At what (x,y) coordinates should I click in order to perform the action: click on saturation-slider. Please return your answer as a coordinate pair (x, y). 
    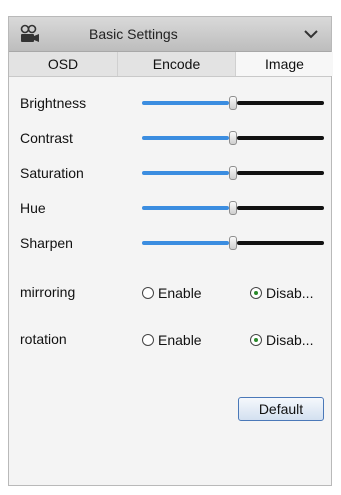
    Looking at the image, I should click on (233, 173).